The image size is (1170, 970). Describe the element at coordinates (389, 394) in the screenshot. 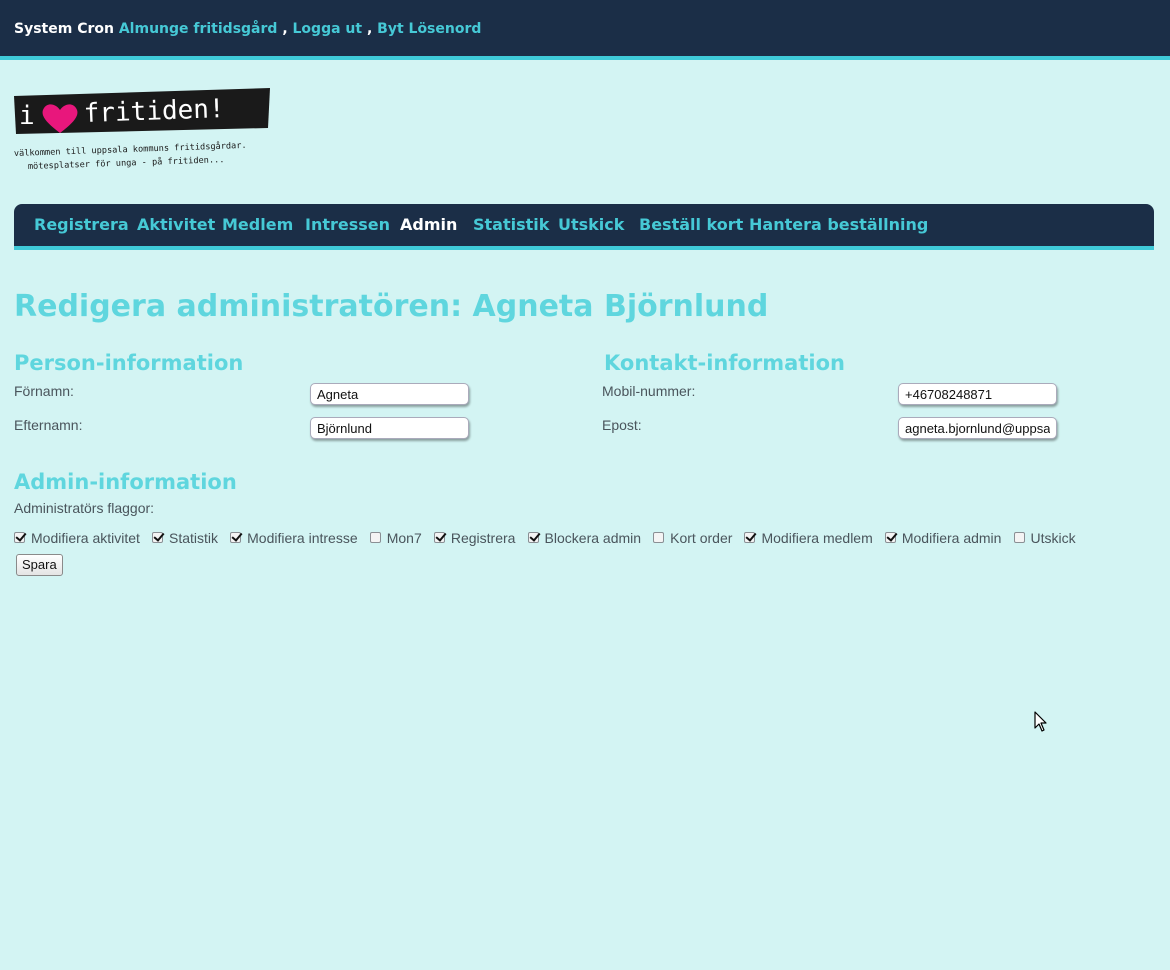

I see `first-name-field` at that location.